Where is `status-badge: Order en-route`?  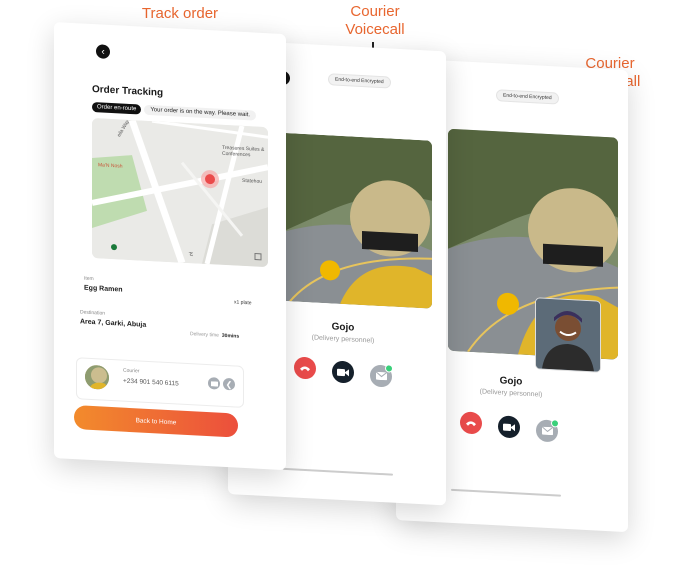
status-badge: Order en-route is located at coordinates (117, 108).